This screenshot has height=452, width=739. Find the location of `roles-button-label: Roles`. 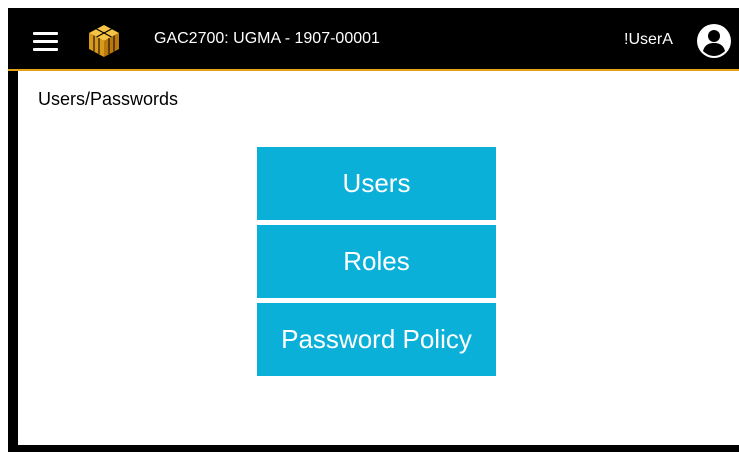

roles-button-label: Roles is located at coordinates (376, 261).